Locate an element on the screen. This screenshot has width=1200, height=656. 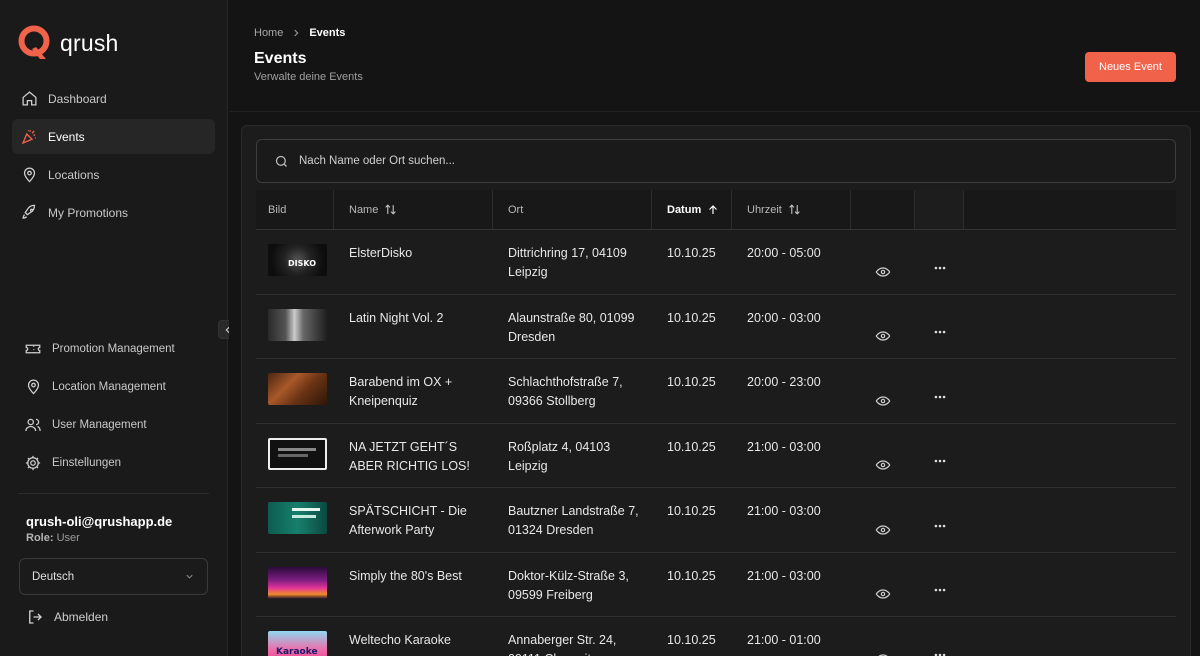
sidebar-item-label: Promotion Management is located at coordinates (113, 348).